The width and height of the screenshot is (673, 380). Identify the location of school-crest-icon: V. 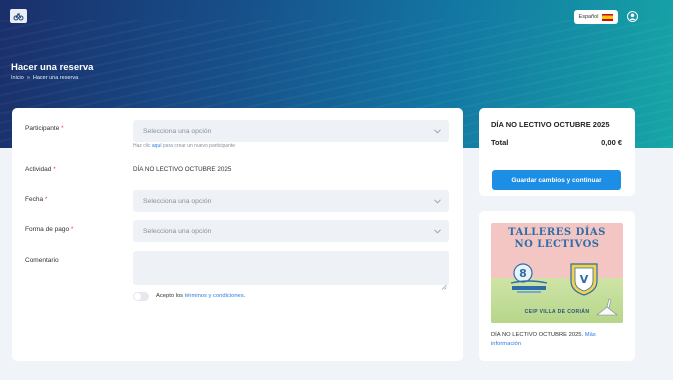
(584, 279).